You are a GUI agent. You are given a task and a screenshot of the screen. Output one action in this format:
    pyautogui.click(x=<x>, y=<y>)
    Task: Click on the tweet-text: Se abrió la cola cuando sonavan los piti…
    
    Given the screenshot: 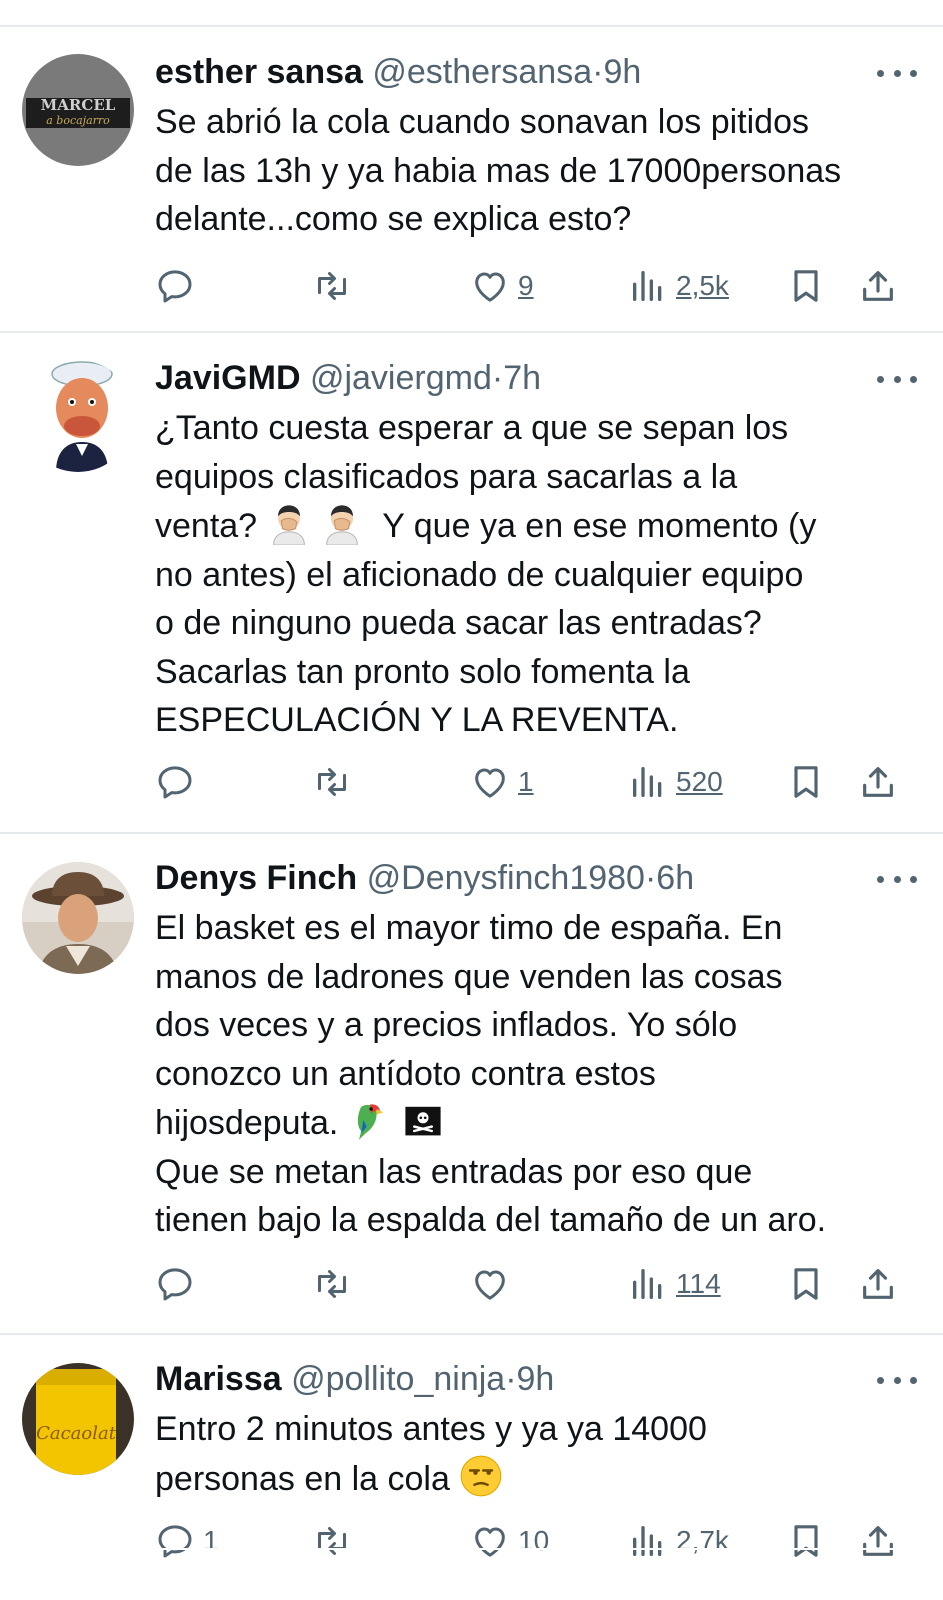 What is the action you would take?
    pyautogui.click(x=498, y=170)
    